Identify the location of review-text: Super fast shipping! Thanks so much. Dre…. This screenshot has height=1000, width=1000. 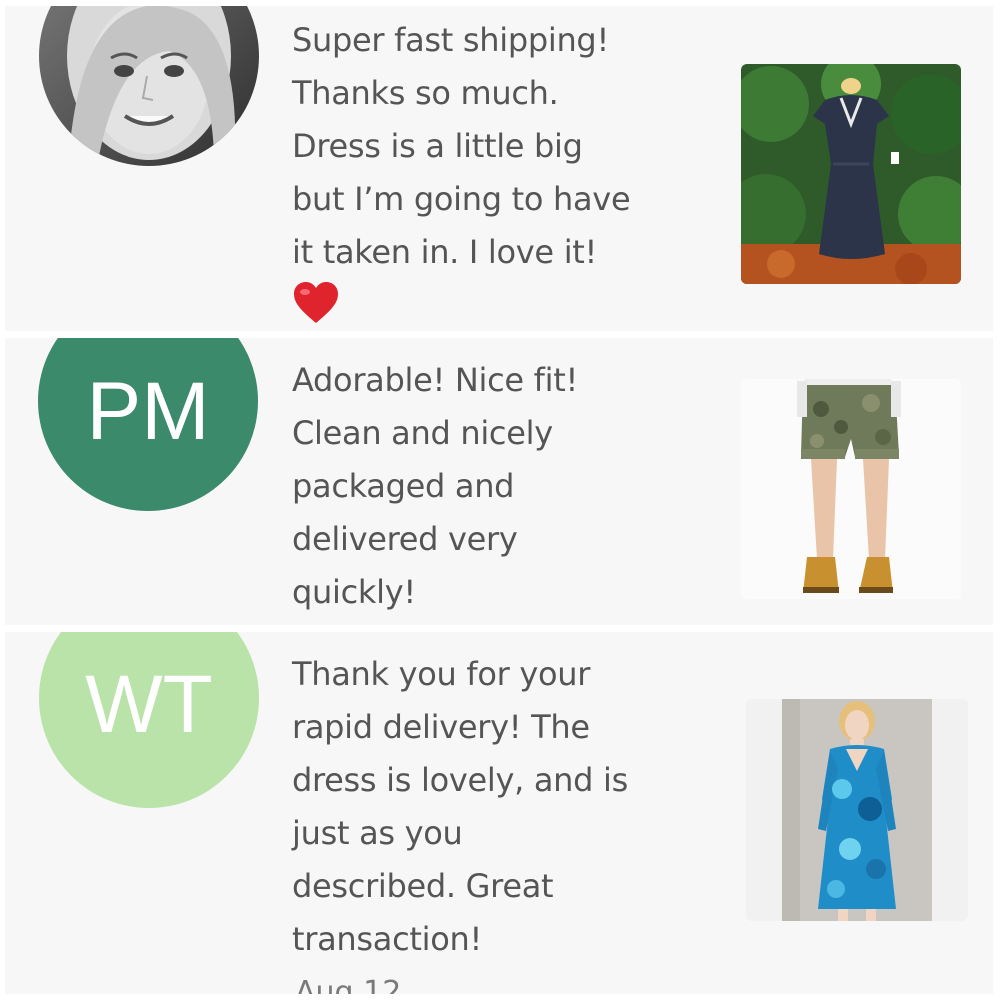
(461, 146).